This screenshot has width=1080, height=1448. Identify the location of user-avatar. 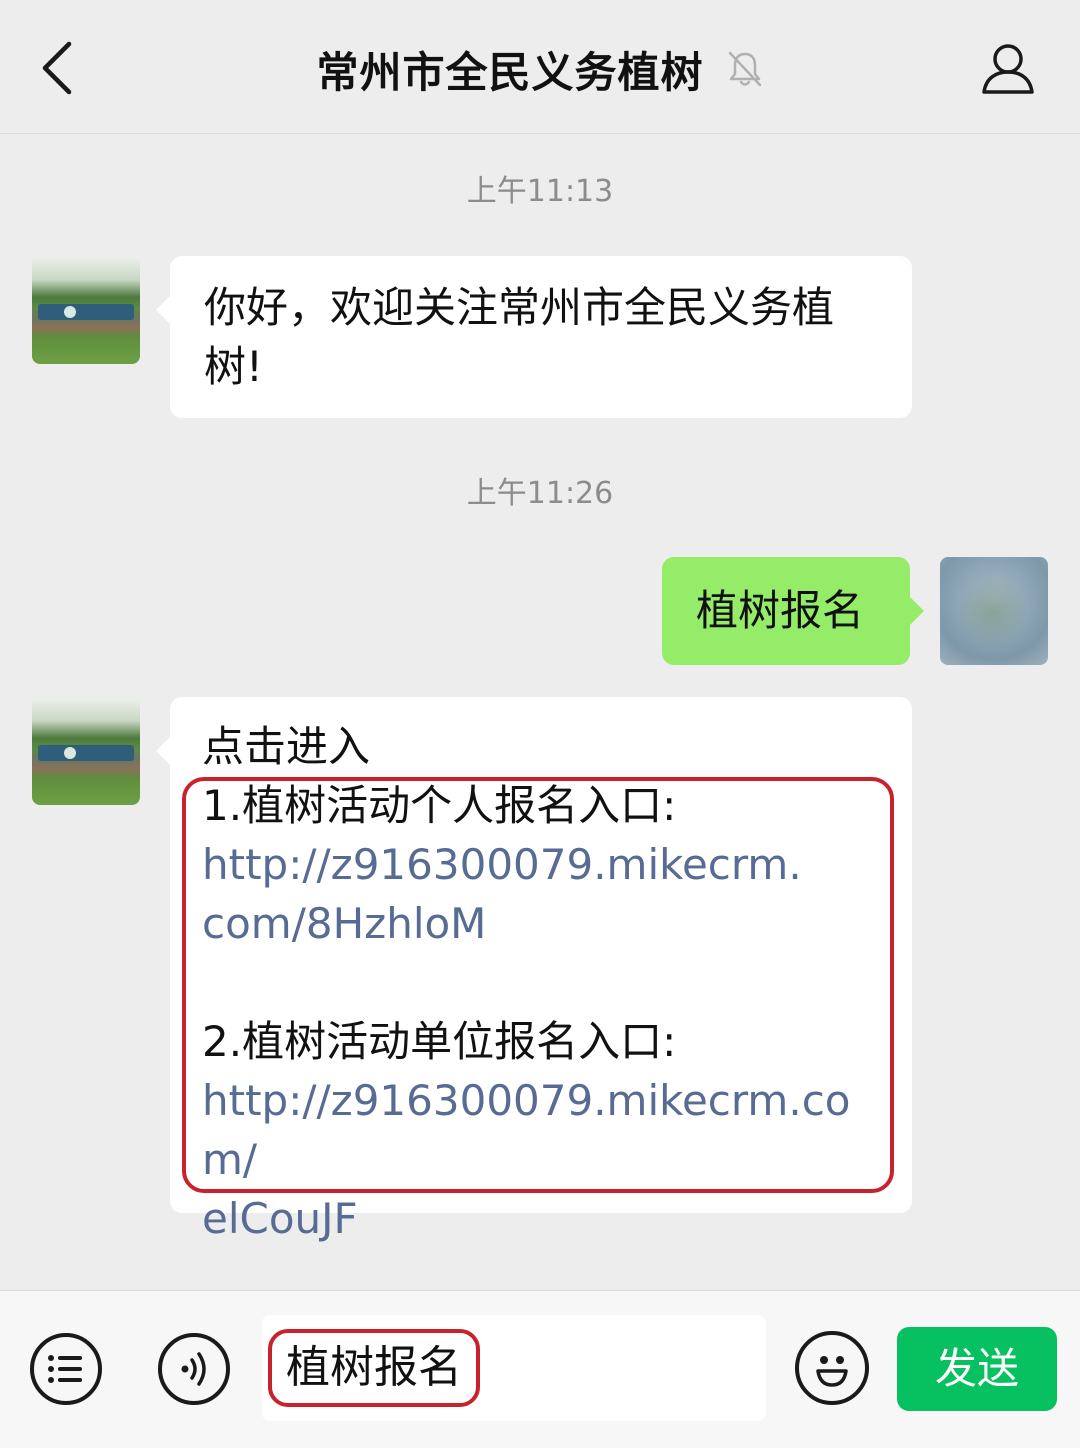
(994, 611).